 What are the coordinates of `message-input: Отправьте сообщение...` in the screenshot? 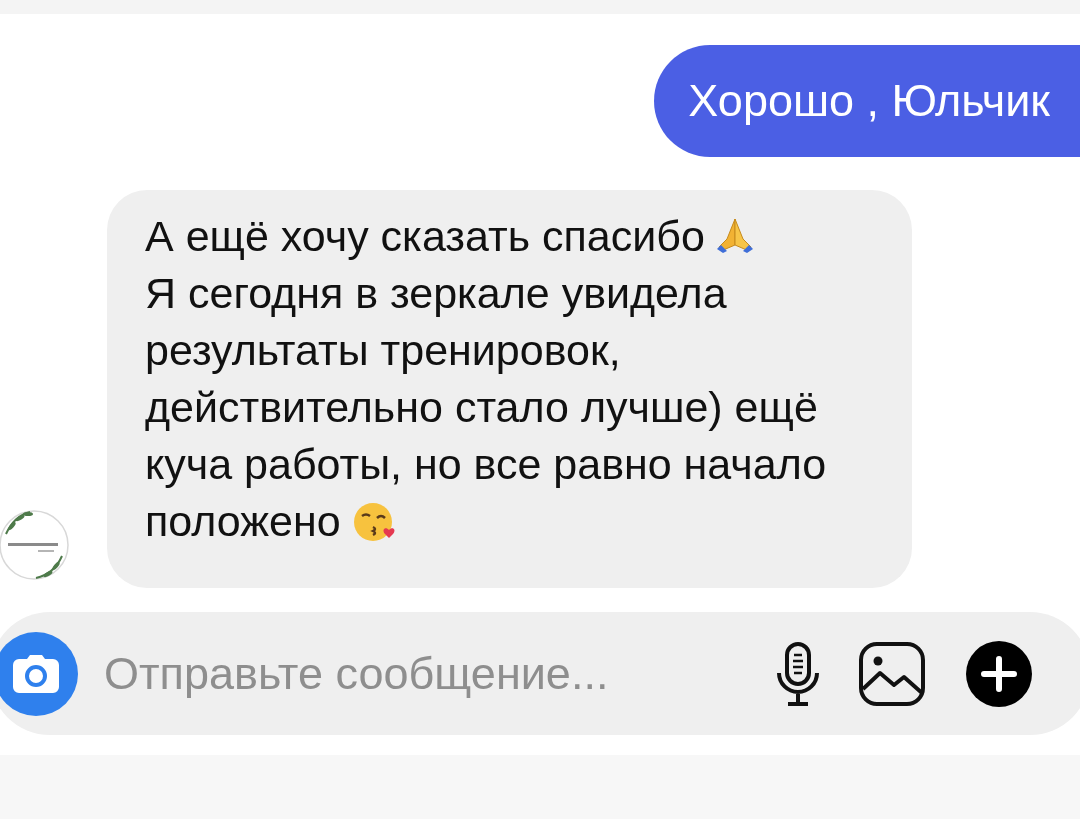 It's located at (440, 673).